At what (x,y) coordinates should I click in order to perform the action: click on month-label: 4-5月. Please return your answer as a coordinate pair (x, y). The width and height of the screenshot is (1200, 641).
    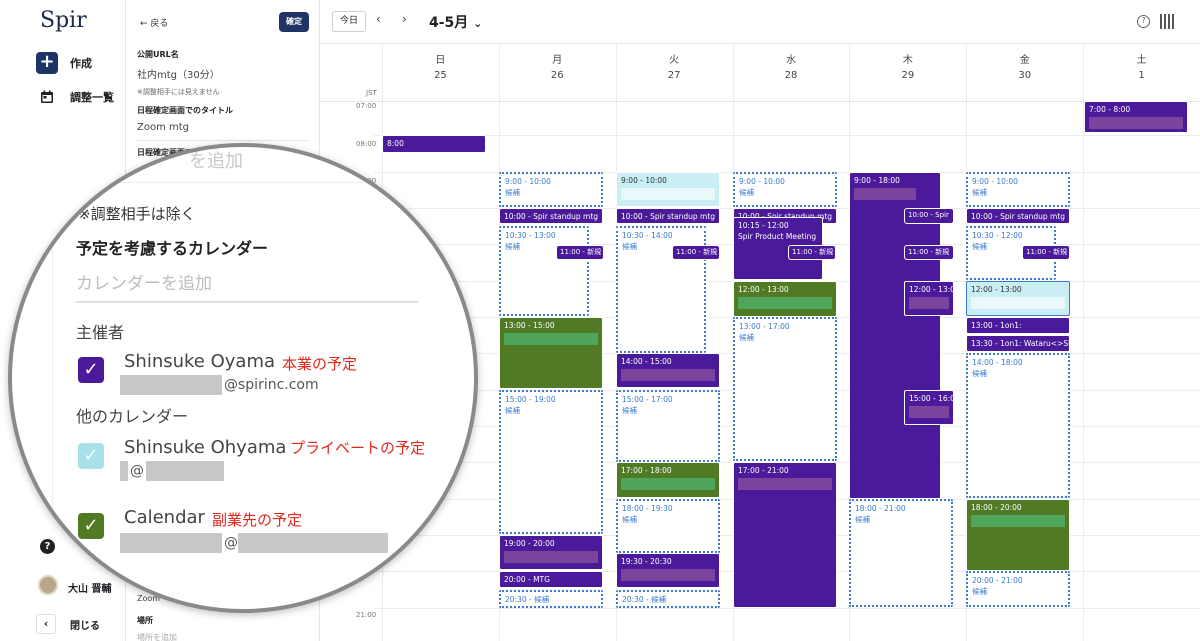
    Looking at the image, I should click on (449, 23).